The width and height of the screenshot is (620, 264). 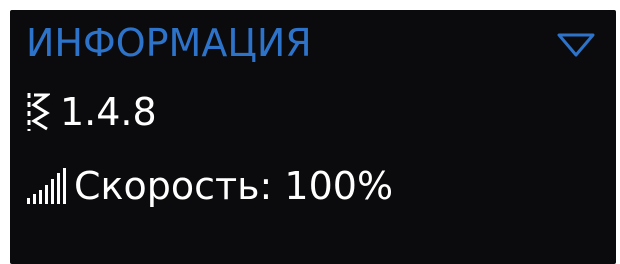 What do you see at coordinates (234, 186) in the screenshot?
I see `speed-label: Скорость: 100%` at bounding box center [234, 186].